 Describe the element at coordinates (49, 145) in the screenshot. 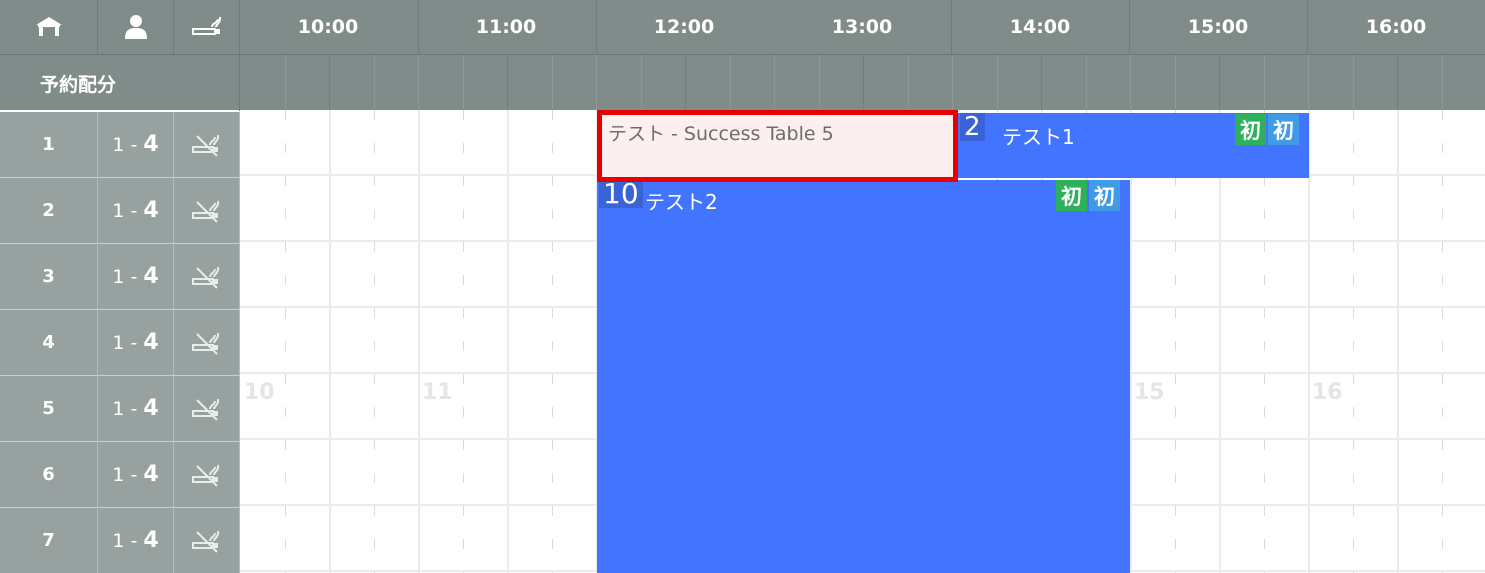

I see `table-number: 1` at that location.